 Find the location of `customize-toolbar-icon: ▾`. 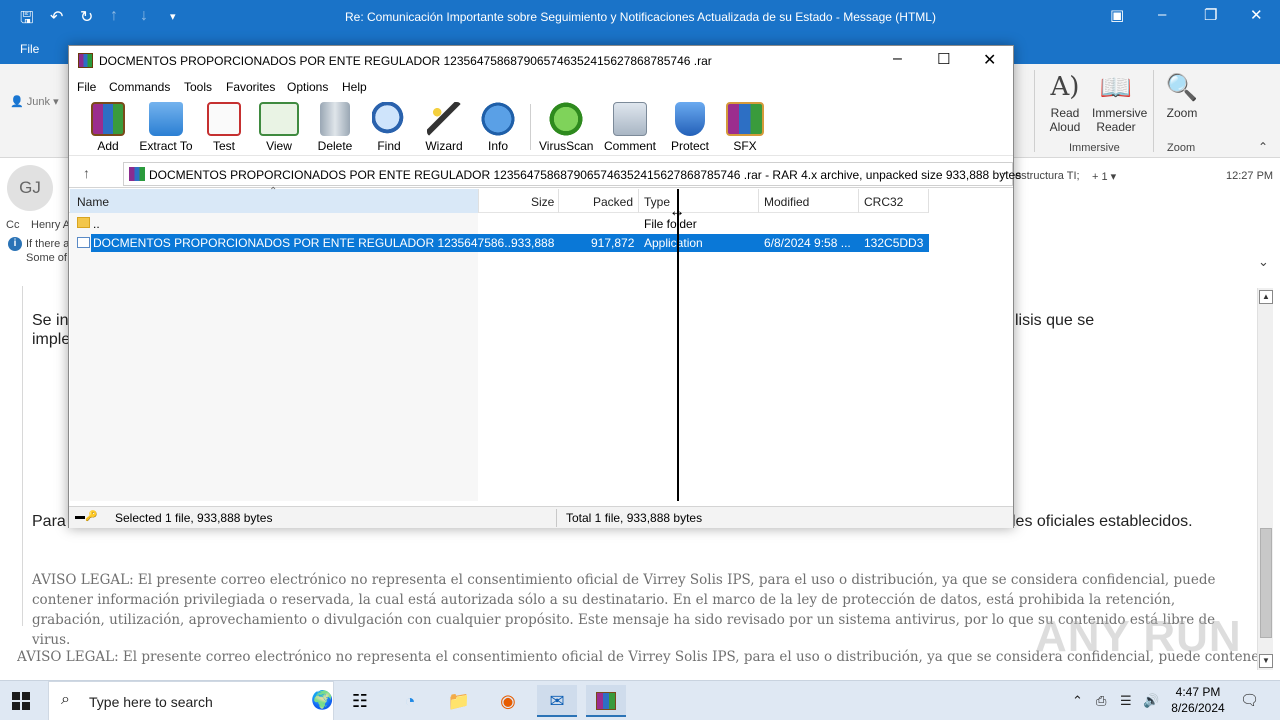

customize-toolbar-icon: ▾ is located at coordinates (173, 16).